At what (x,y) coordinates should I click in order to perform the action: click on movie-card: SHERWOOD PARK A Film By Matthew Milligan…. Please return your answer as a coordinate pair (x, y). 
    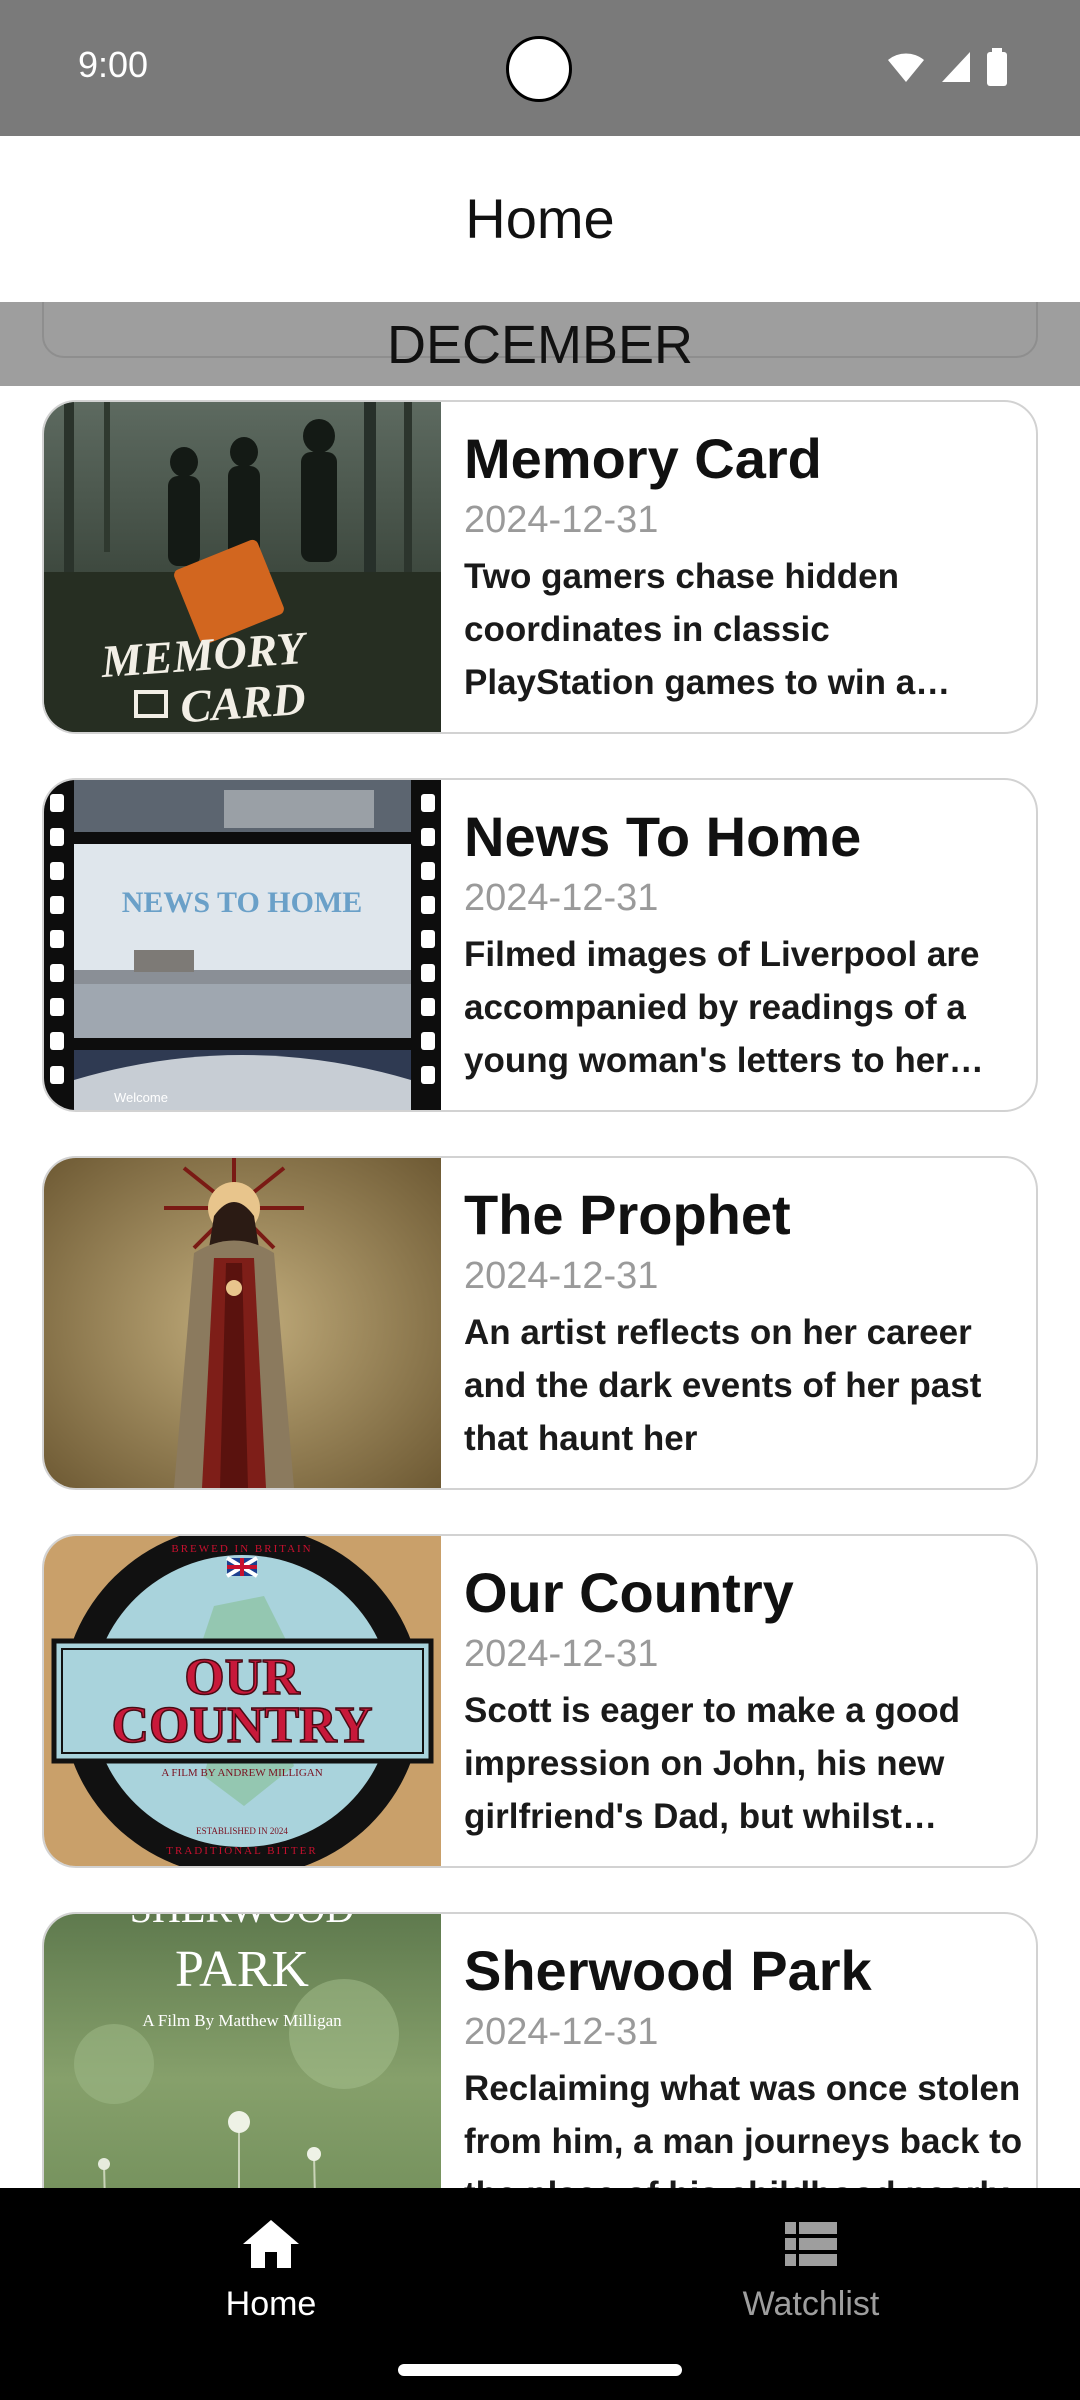
    Looking at the image, I should click on (540, 2050).